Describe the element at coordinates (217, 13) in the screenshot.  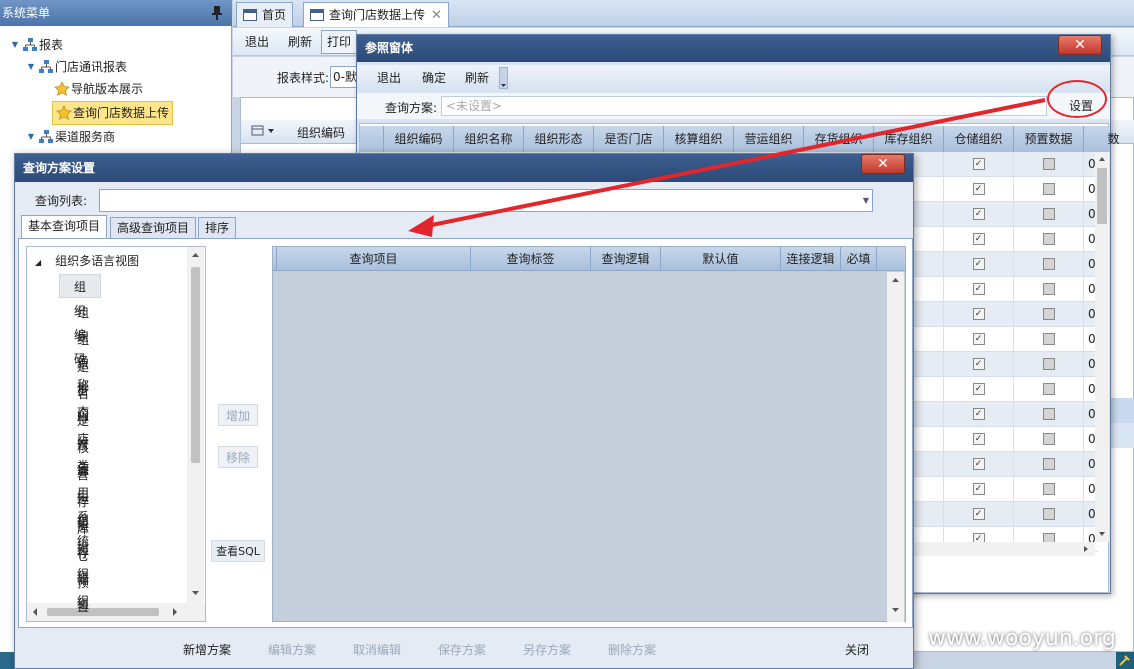
I see `pin-icon` at that location.